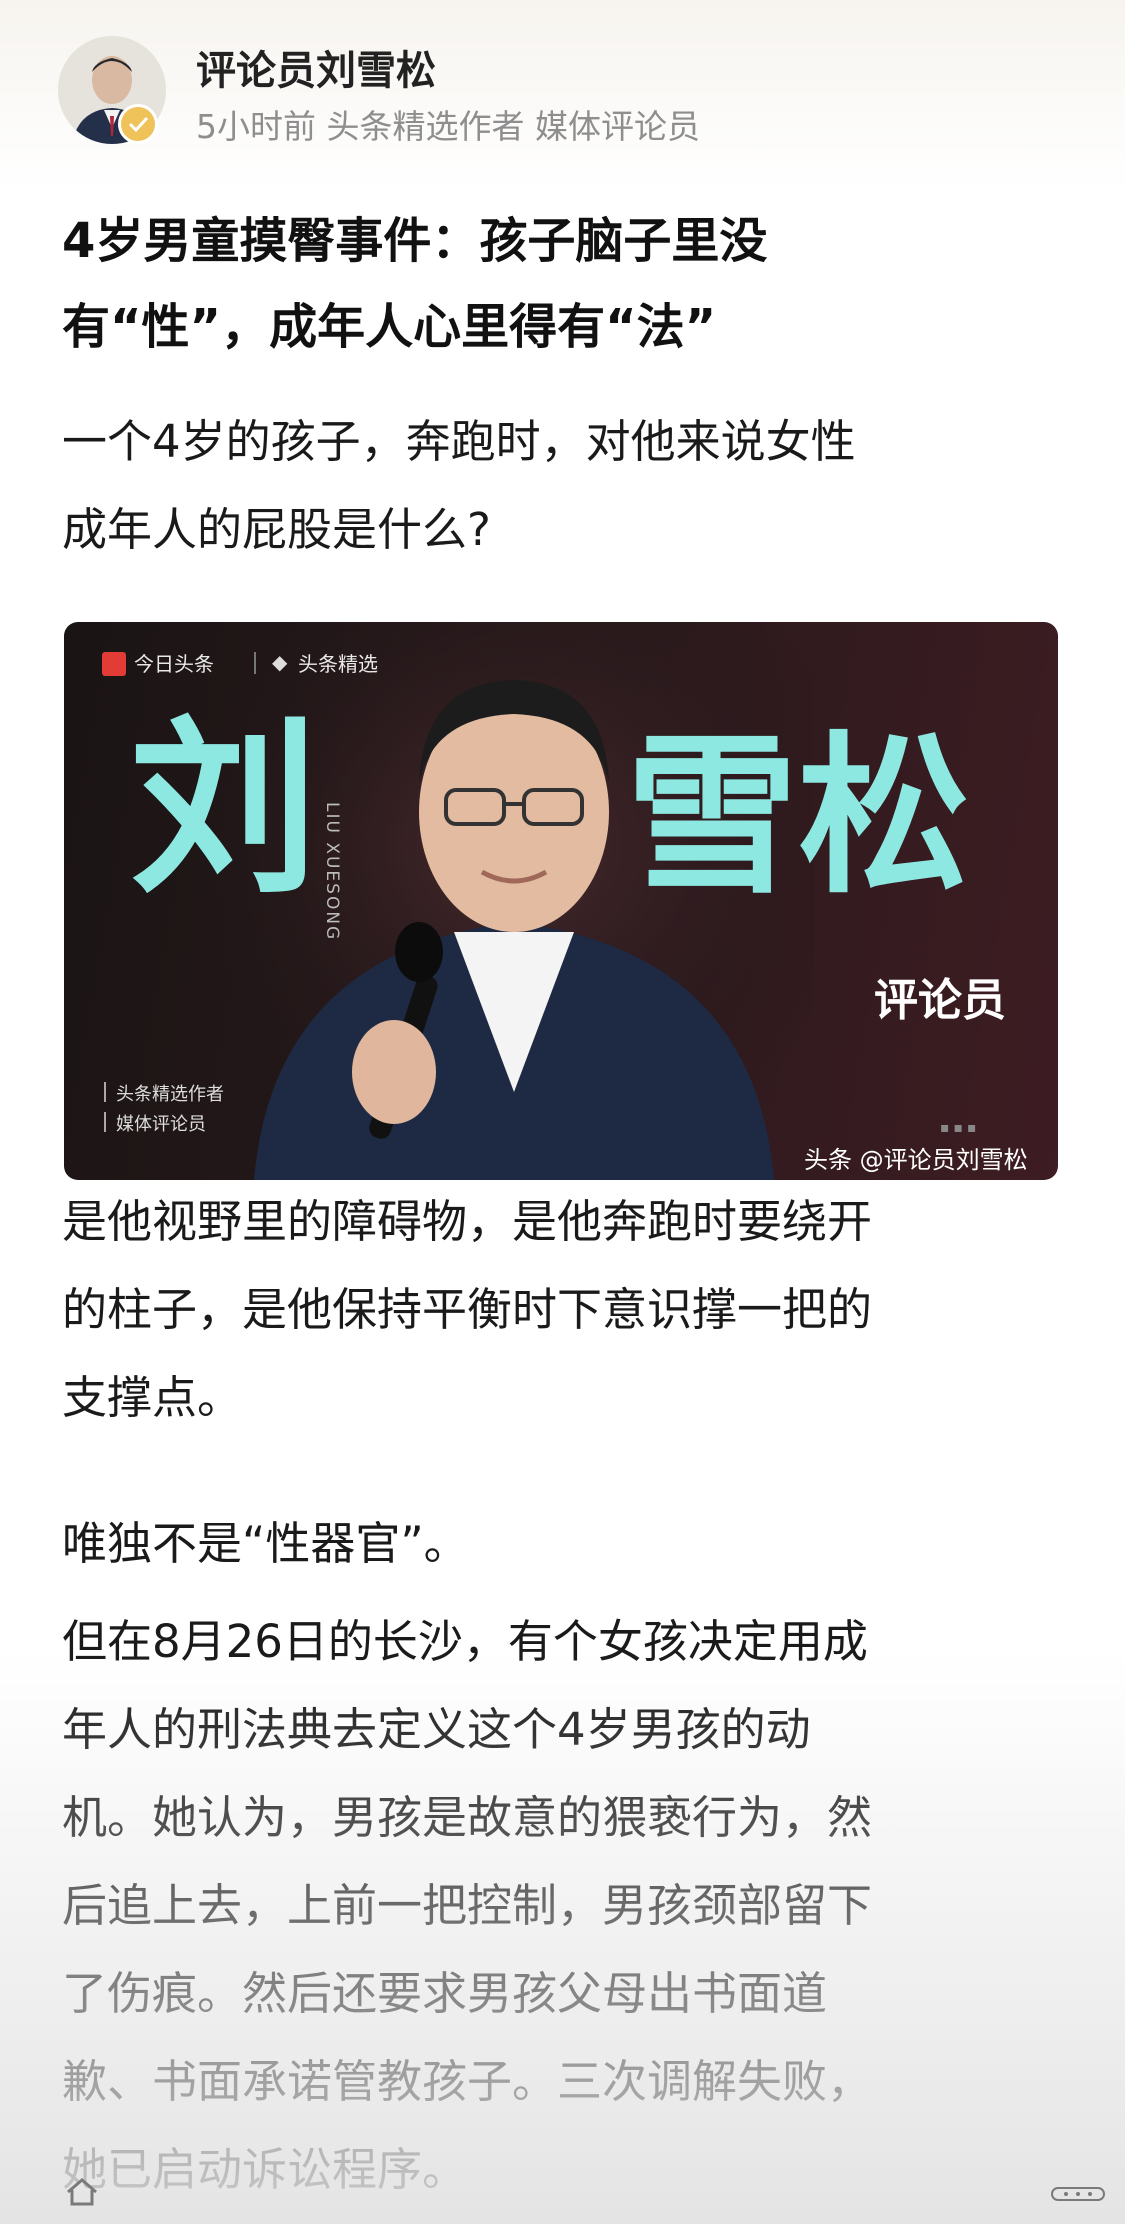 This screenshot has width=1125, height=2224. Describe the element at coordinates (224, 809) in the screenshot. I see `banner-name-liu: 刘` at that location.